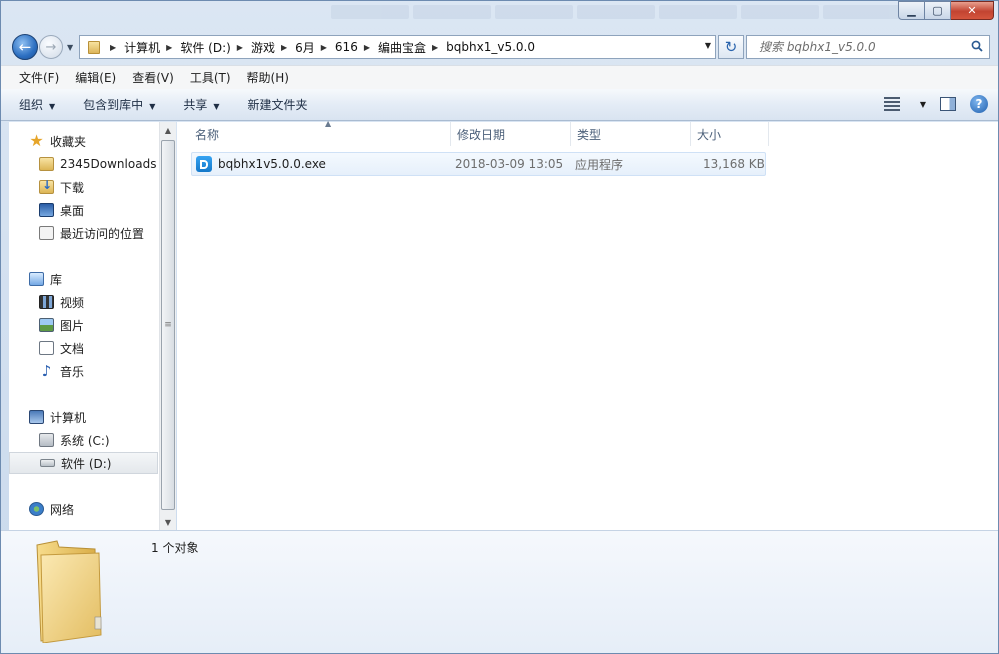 The width and height of the screenshot is (999, 654). I want to click on sidebar-item-label: 收藏夹, so click(68, 141).